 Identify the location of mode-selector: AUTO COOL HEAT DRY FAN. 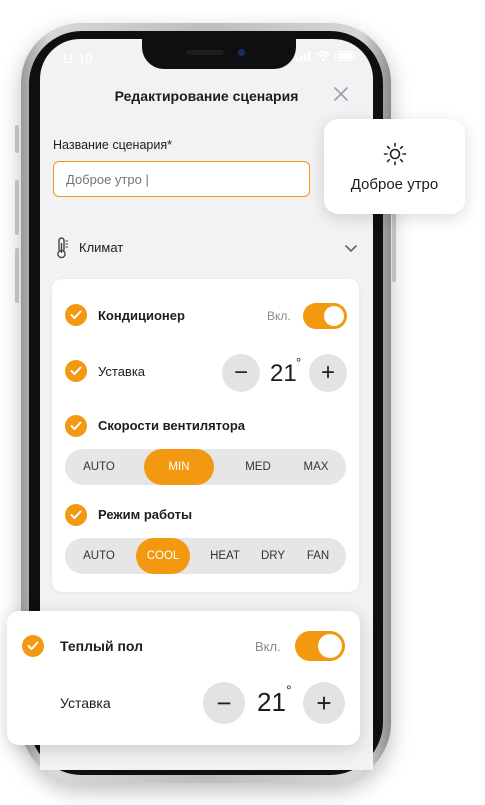
(205, 556).